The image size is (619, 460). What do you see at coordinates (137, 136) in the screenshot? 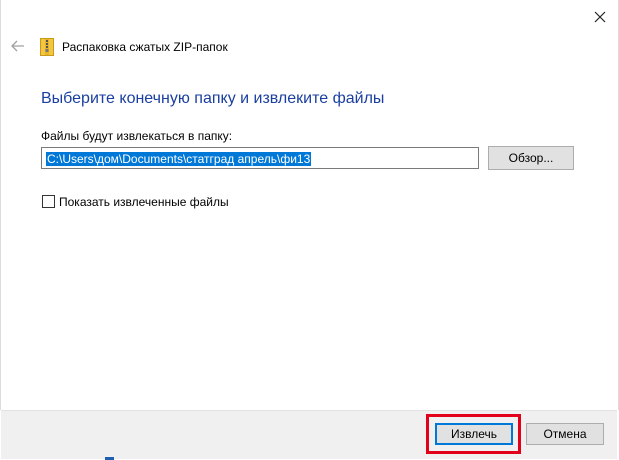
I see `destination-label: Файлы будут извлекаться в папку:` at bounding box center [137, 136].